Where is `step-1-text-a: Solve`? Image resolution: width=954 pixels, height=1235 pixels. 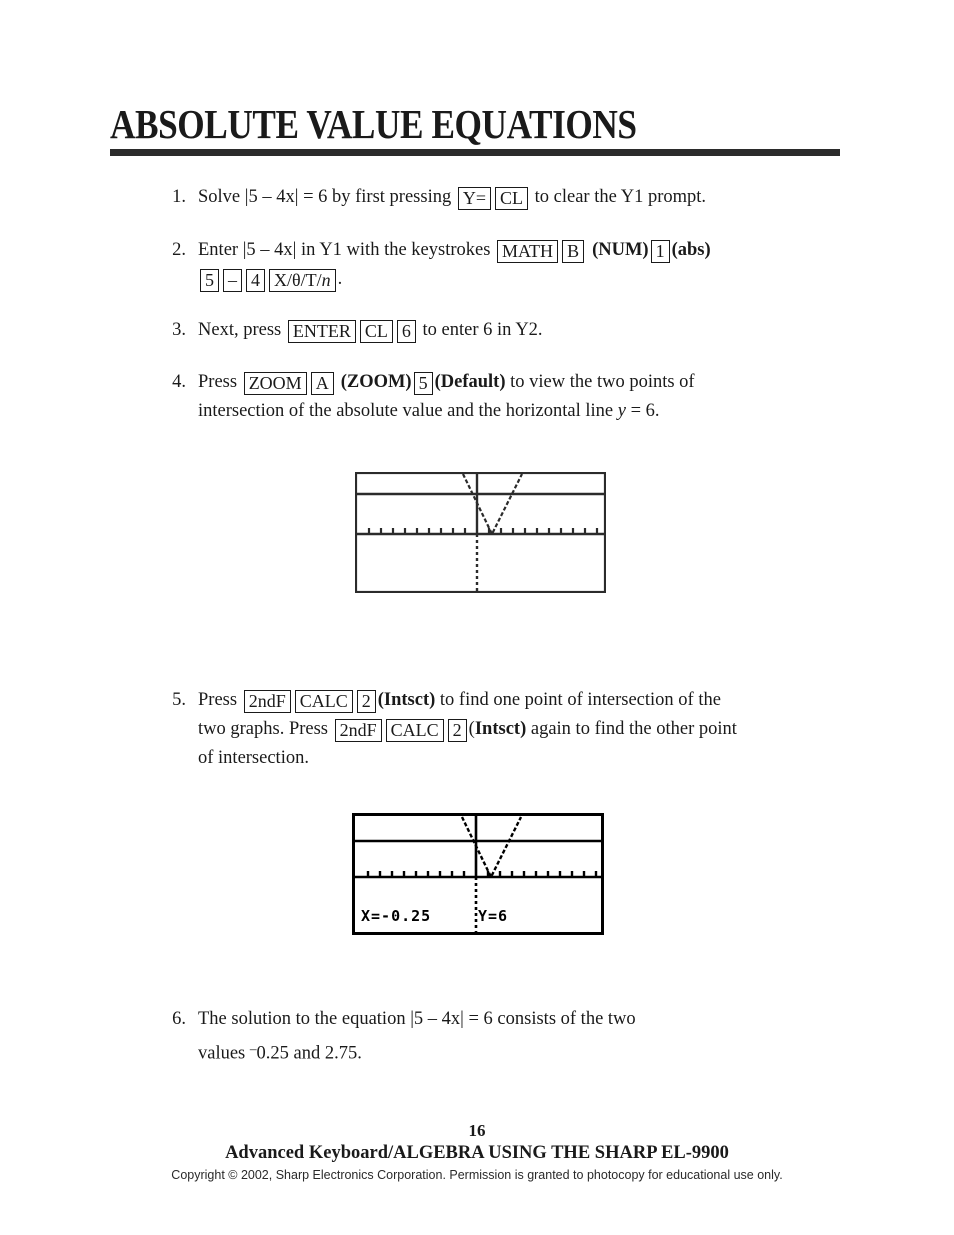 step-1-text-a: Solve is located at coordinates (221, 197).